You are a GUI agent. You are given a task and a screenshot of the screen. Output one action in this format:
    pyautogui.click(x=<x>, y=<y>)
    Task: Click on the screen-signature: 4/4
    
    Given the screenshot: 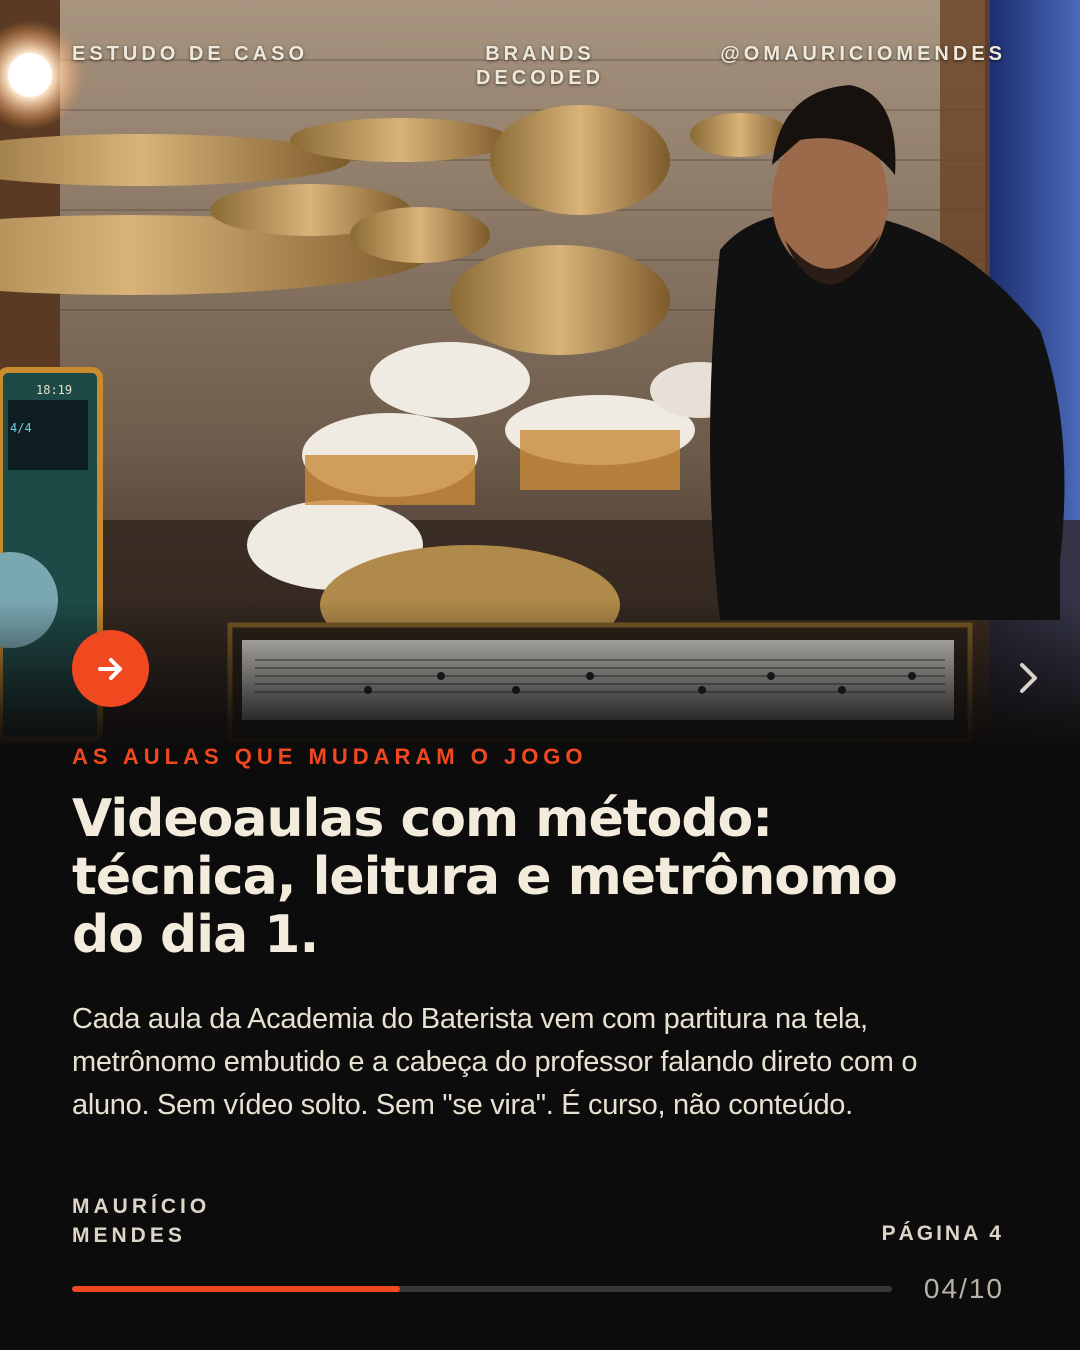 What is the action you would take?
    pyautogui.click(x=21, y=428)
    